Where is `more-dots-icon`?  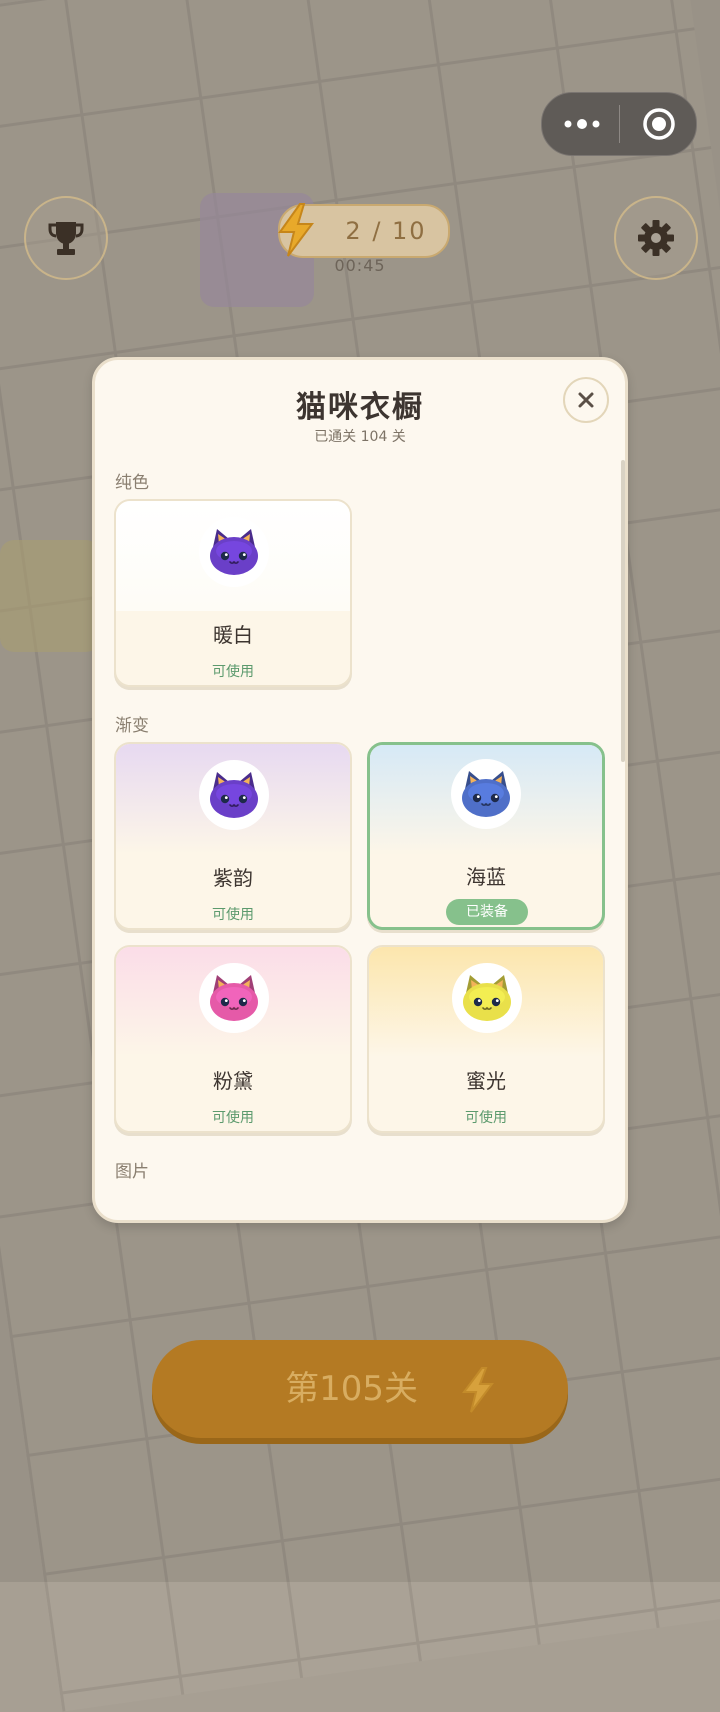 more-dots-icon is located at coordinates (582, 124).